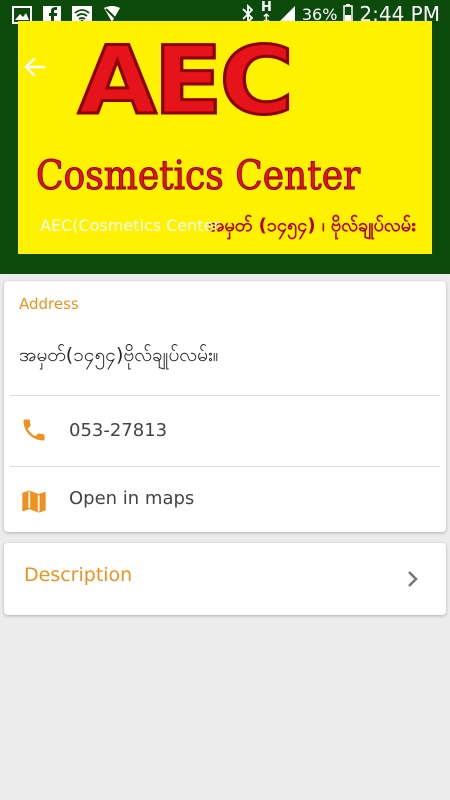 This screenshot has width=450, height=800. I want to click on description-label: Description, so click(78, 575).